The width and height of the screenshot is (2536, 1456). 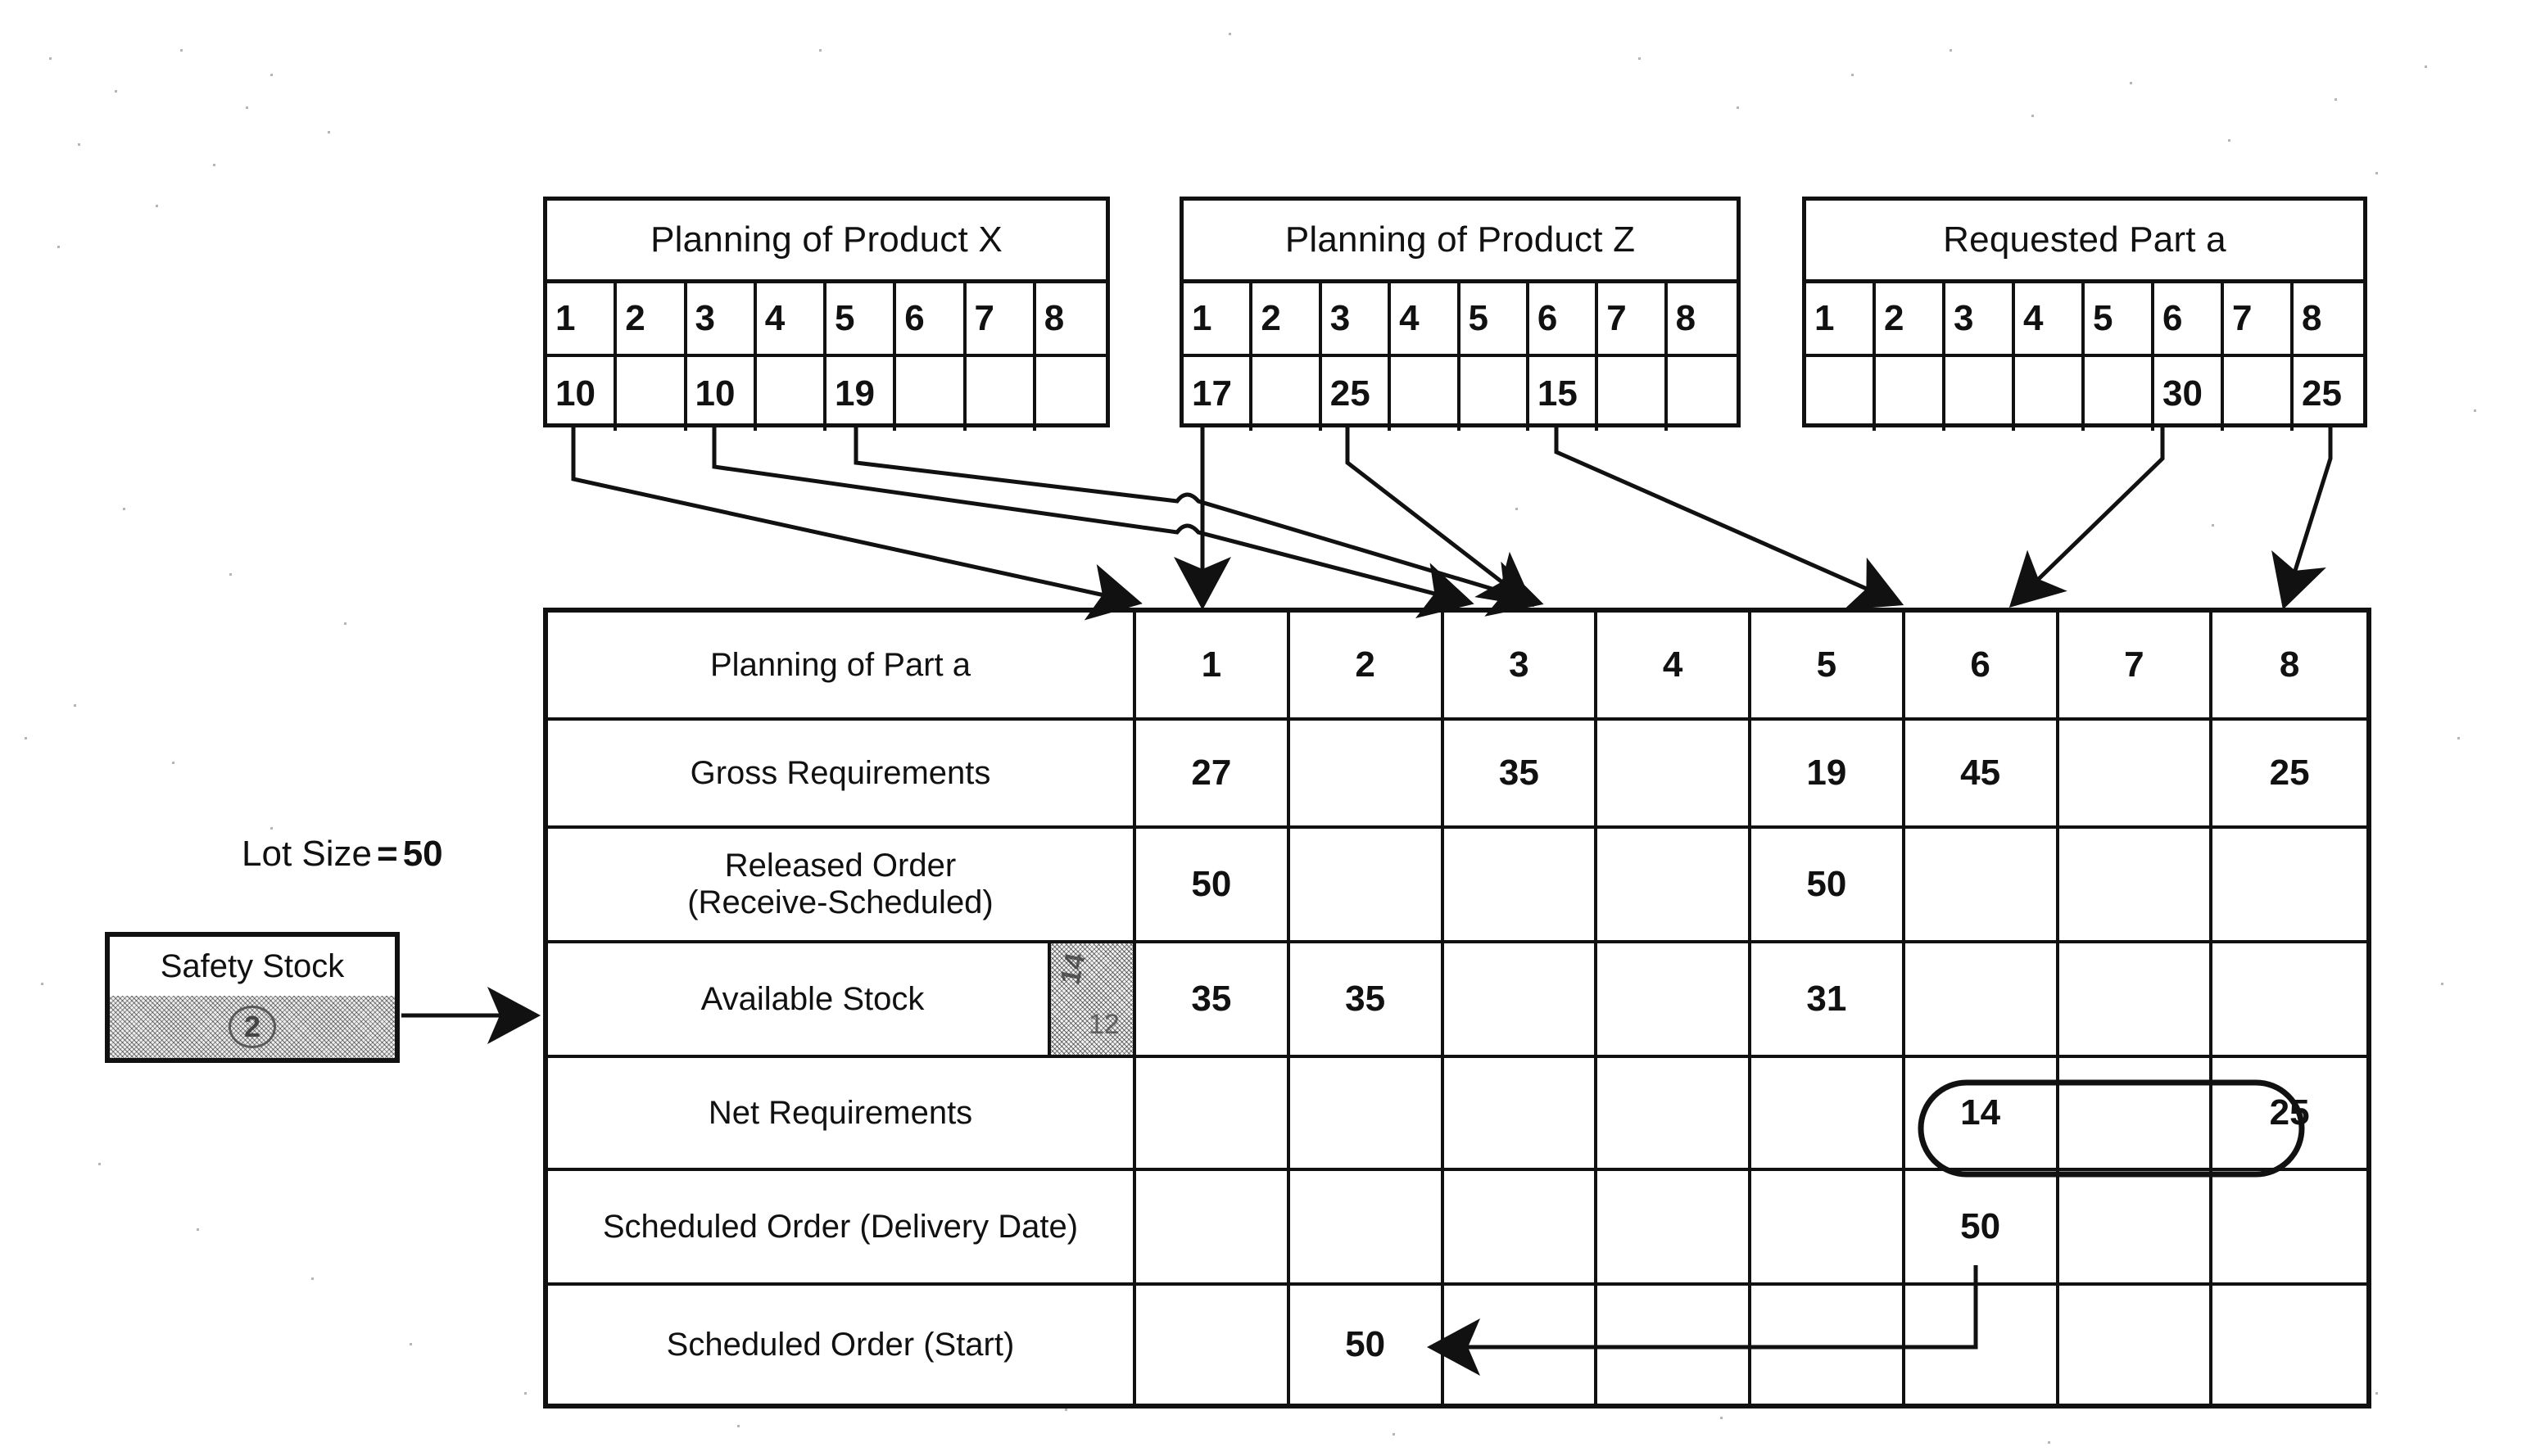 I want to click on row-cells: 14 25, so click(x=1751, y=1113).